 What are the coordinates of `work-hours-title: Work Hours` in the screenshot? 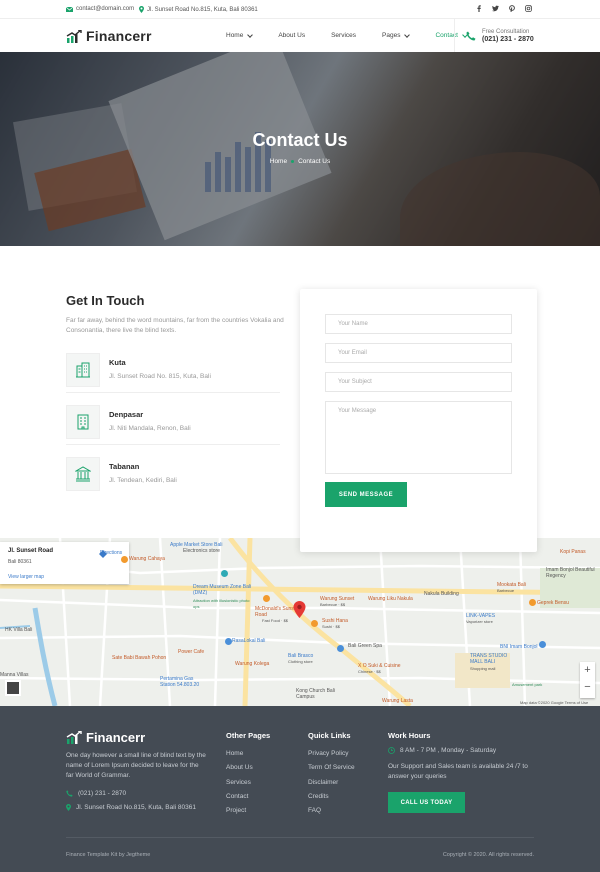 It's located at (409, 735).